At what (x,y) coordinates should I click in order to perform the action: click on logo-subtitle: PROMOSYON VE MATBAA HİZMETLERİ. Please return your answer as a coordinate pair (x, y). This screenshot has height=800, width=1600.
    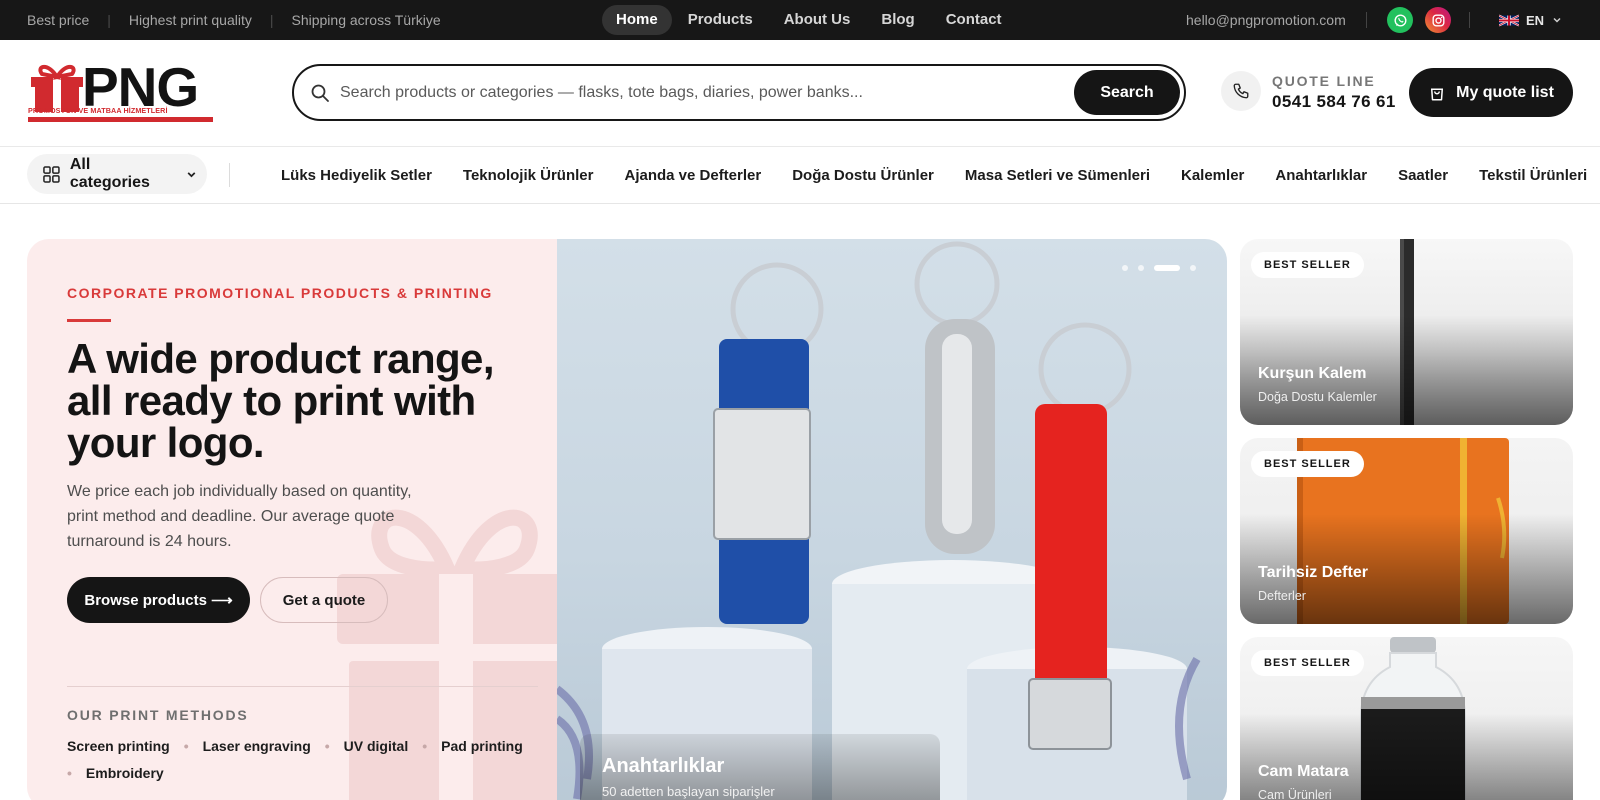
    Looking at the image, I should click on (98, 110).